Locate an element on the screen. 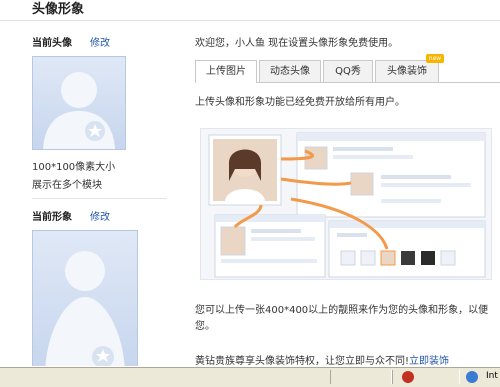  new-badge: new is located at coordinates (435, 58).